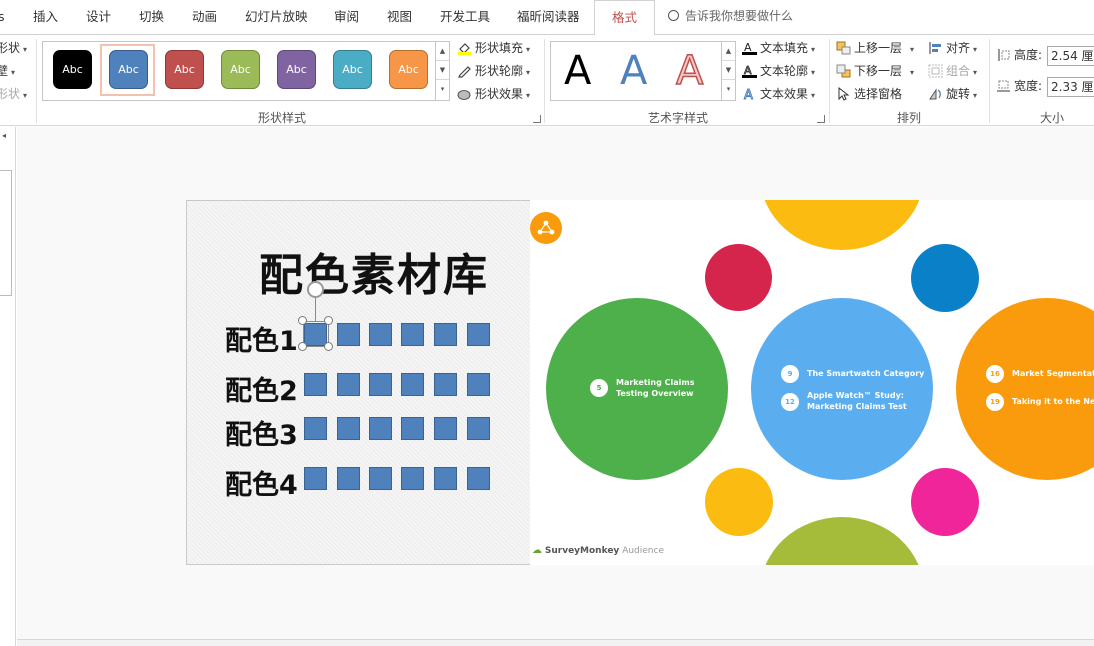  What do you see at coordinates (784, 94) in the screenshot?
I see `text-effects-label: 文本效果` at bounding box center [784, 94].